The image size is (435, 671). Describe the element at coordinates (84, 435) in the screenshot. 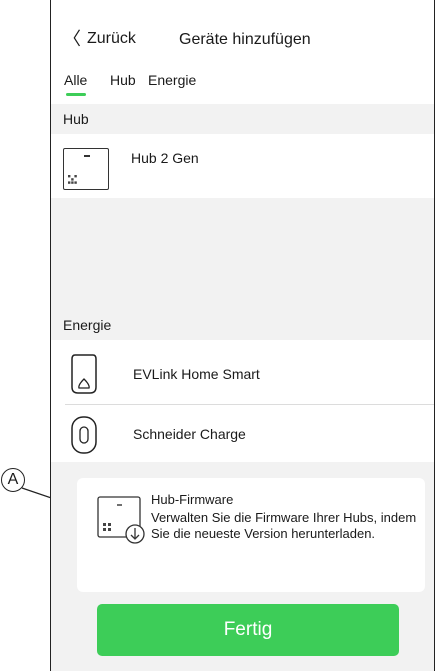

I see `schneider-charger-icon` at that location.